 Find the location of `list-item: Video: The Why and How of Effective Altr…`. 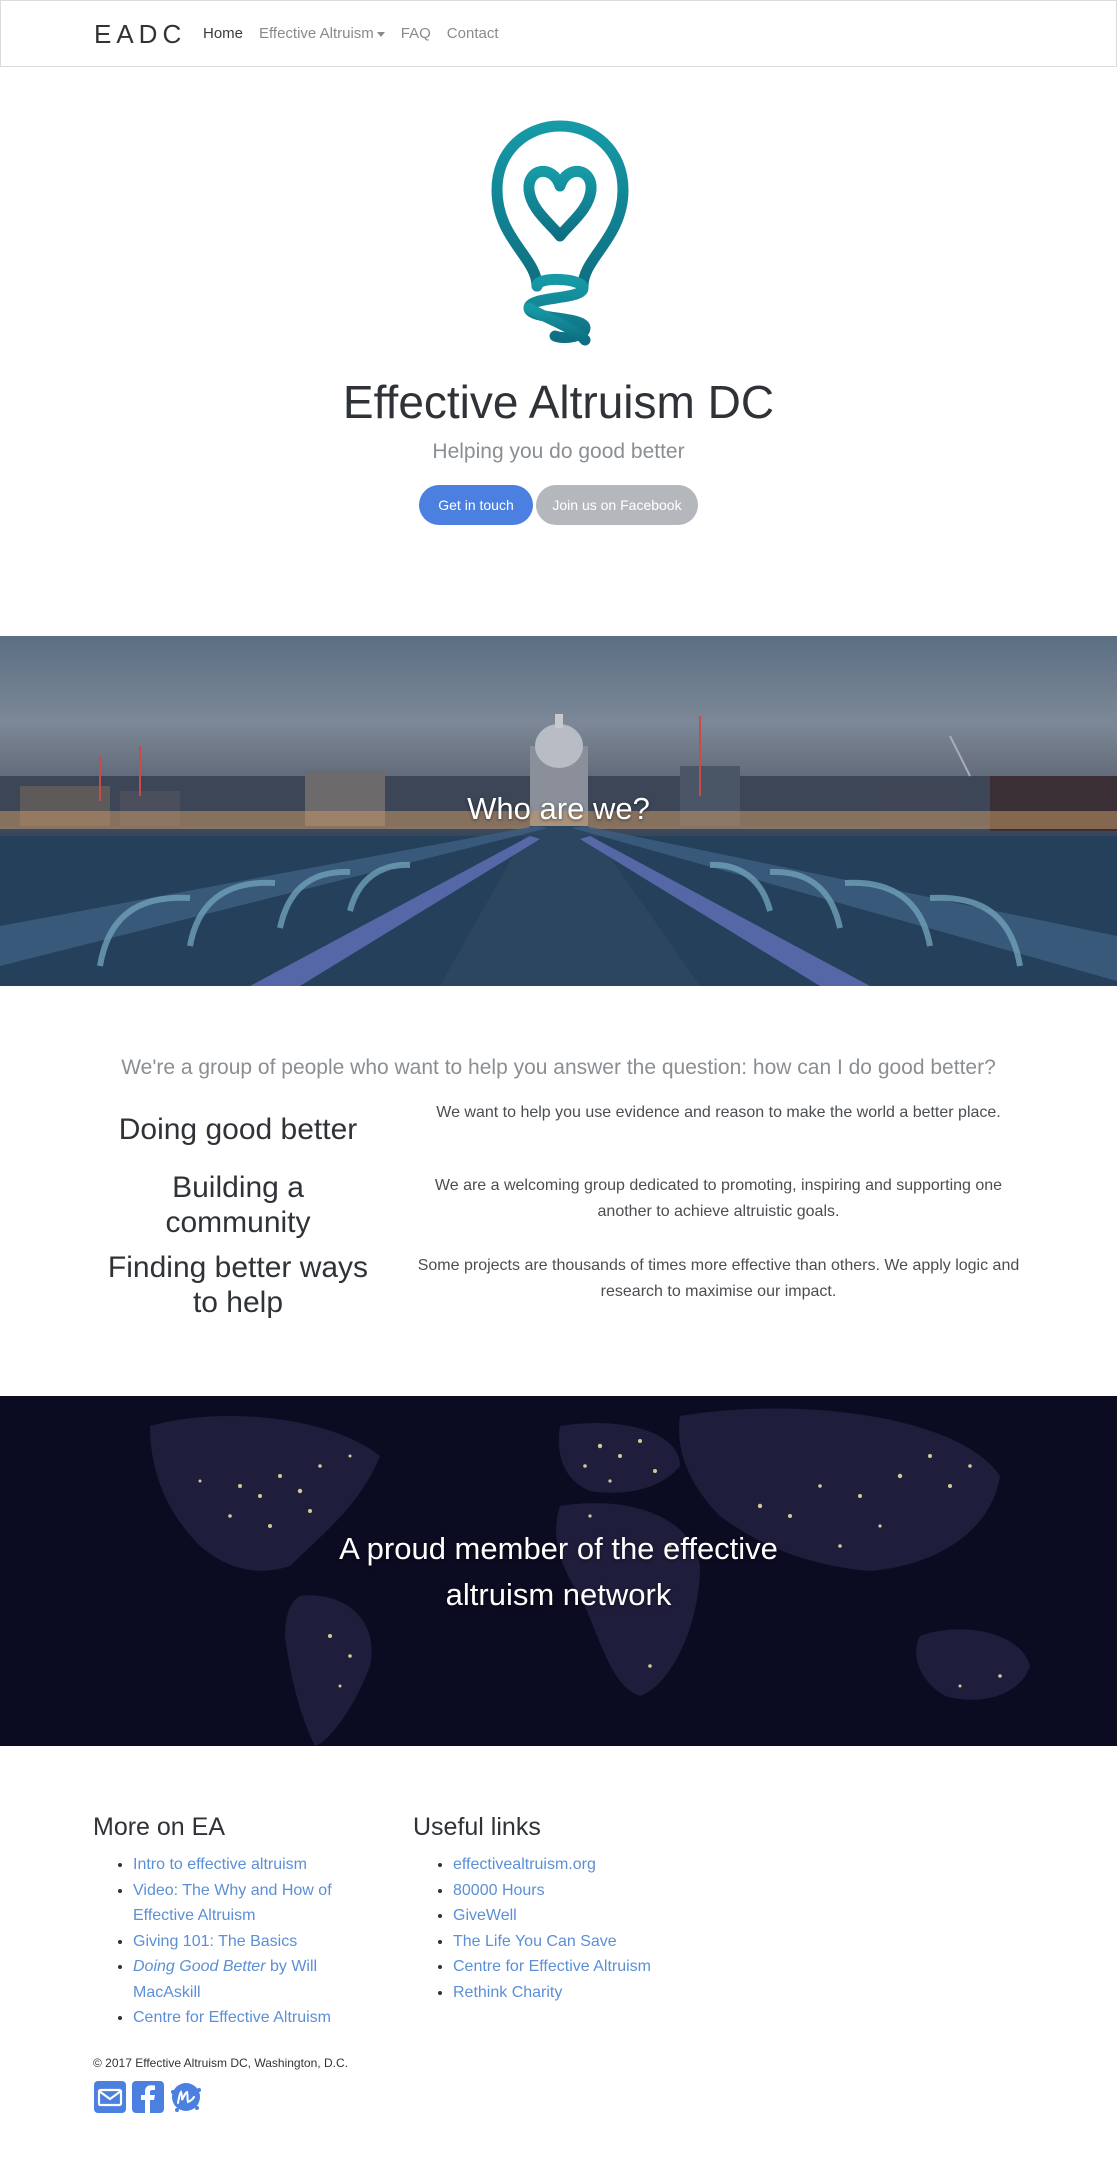

list-item: Video: The Why and How of Effective Altr… is located at coordinates (258, 1903).